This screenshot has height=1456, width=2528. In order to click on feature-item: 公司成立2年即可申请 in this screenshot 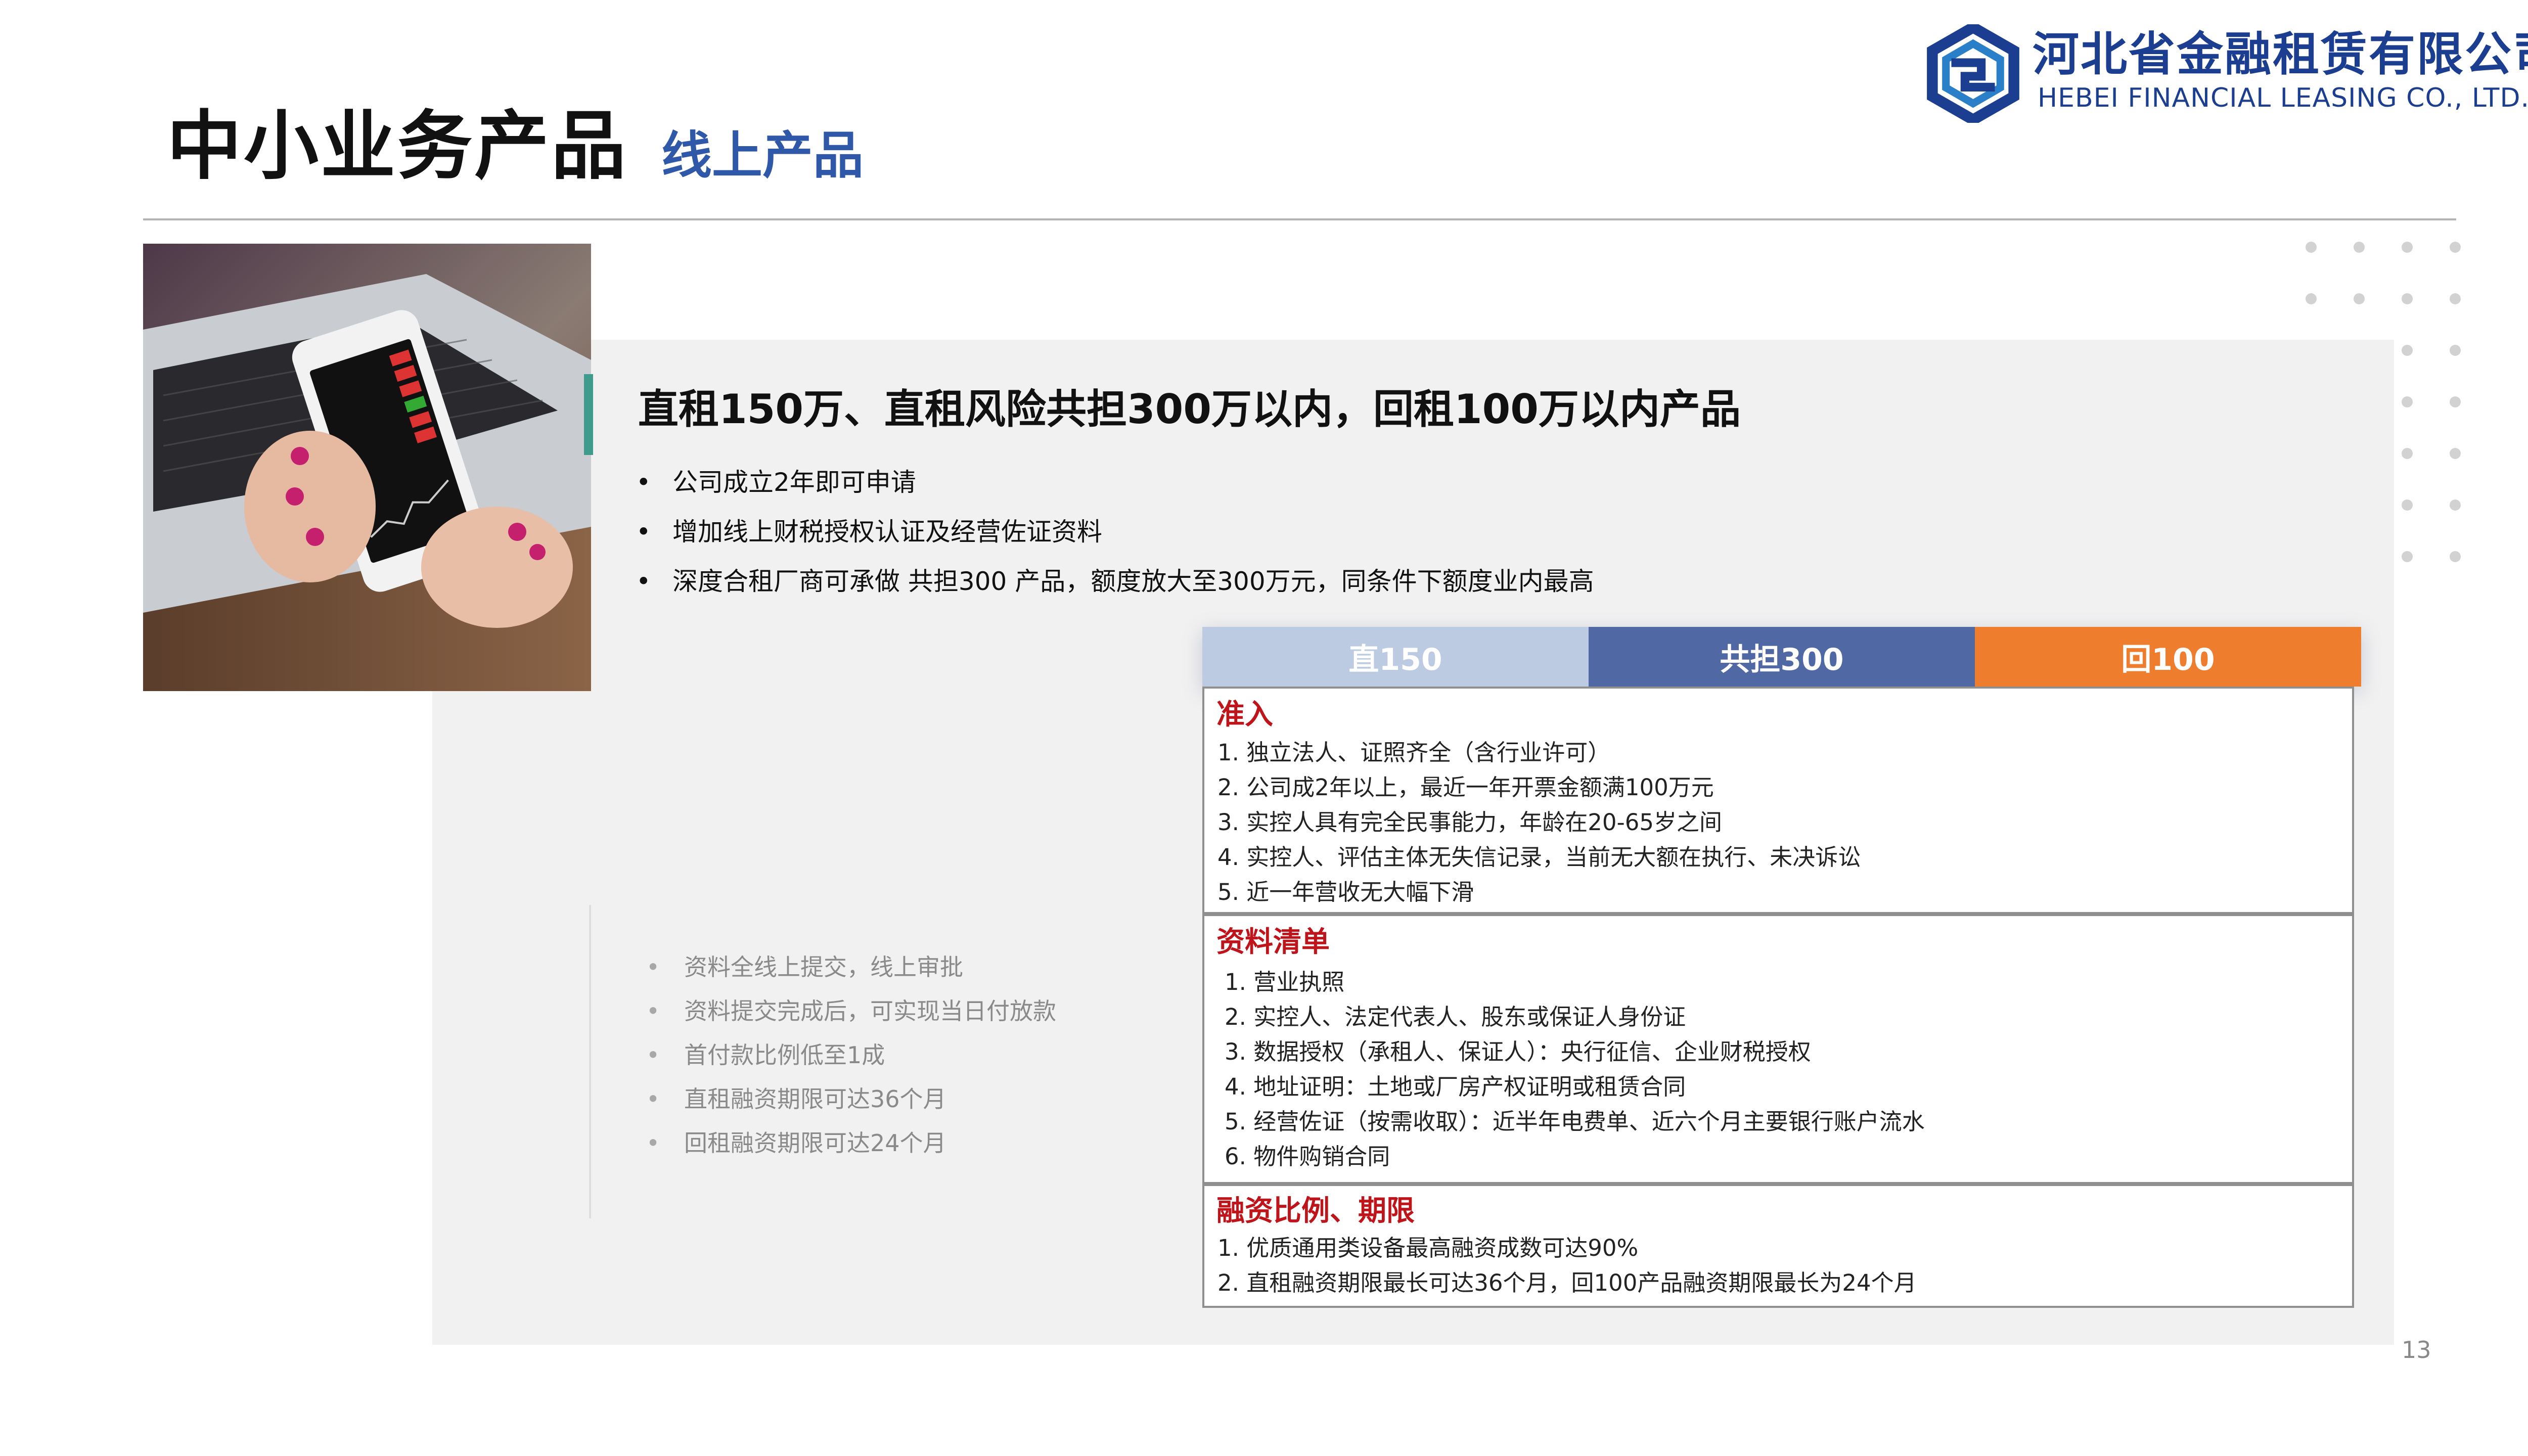, I will do `click(1115, 482)`.